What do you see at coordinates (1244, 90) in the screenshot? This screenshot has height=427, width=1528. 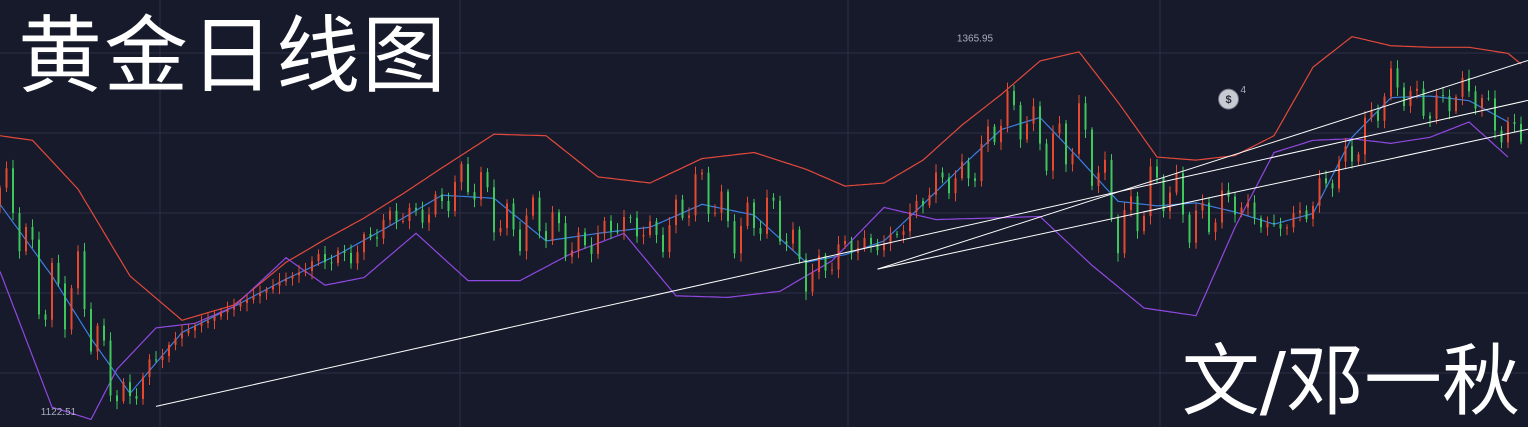 I see `marker-value: 4` at bounding box center [1244, 90].